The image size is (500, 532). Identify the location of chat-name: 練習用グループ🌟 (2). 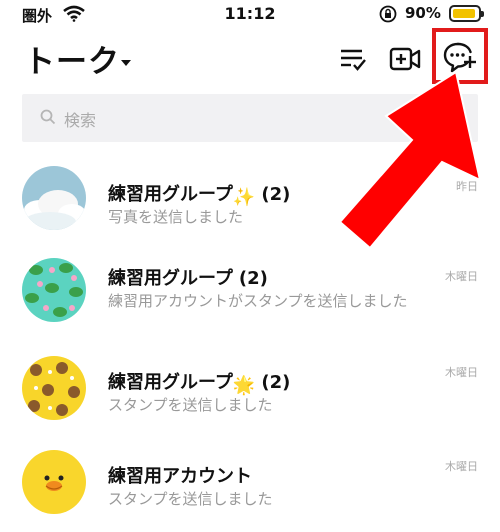
(199, 382).